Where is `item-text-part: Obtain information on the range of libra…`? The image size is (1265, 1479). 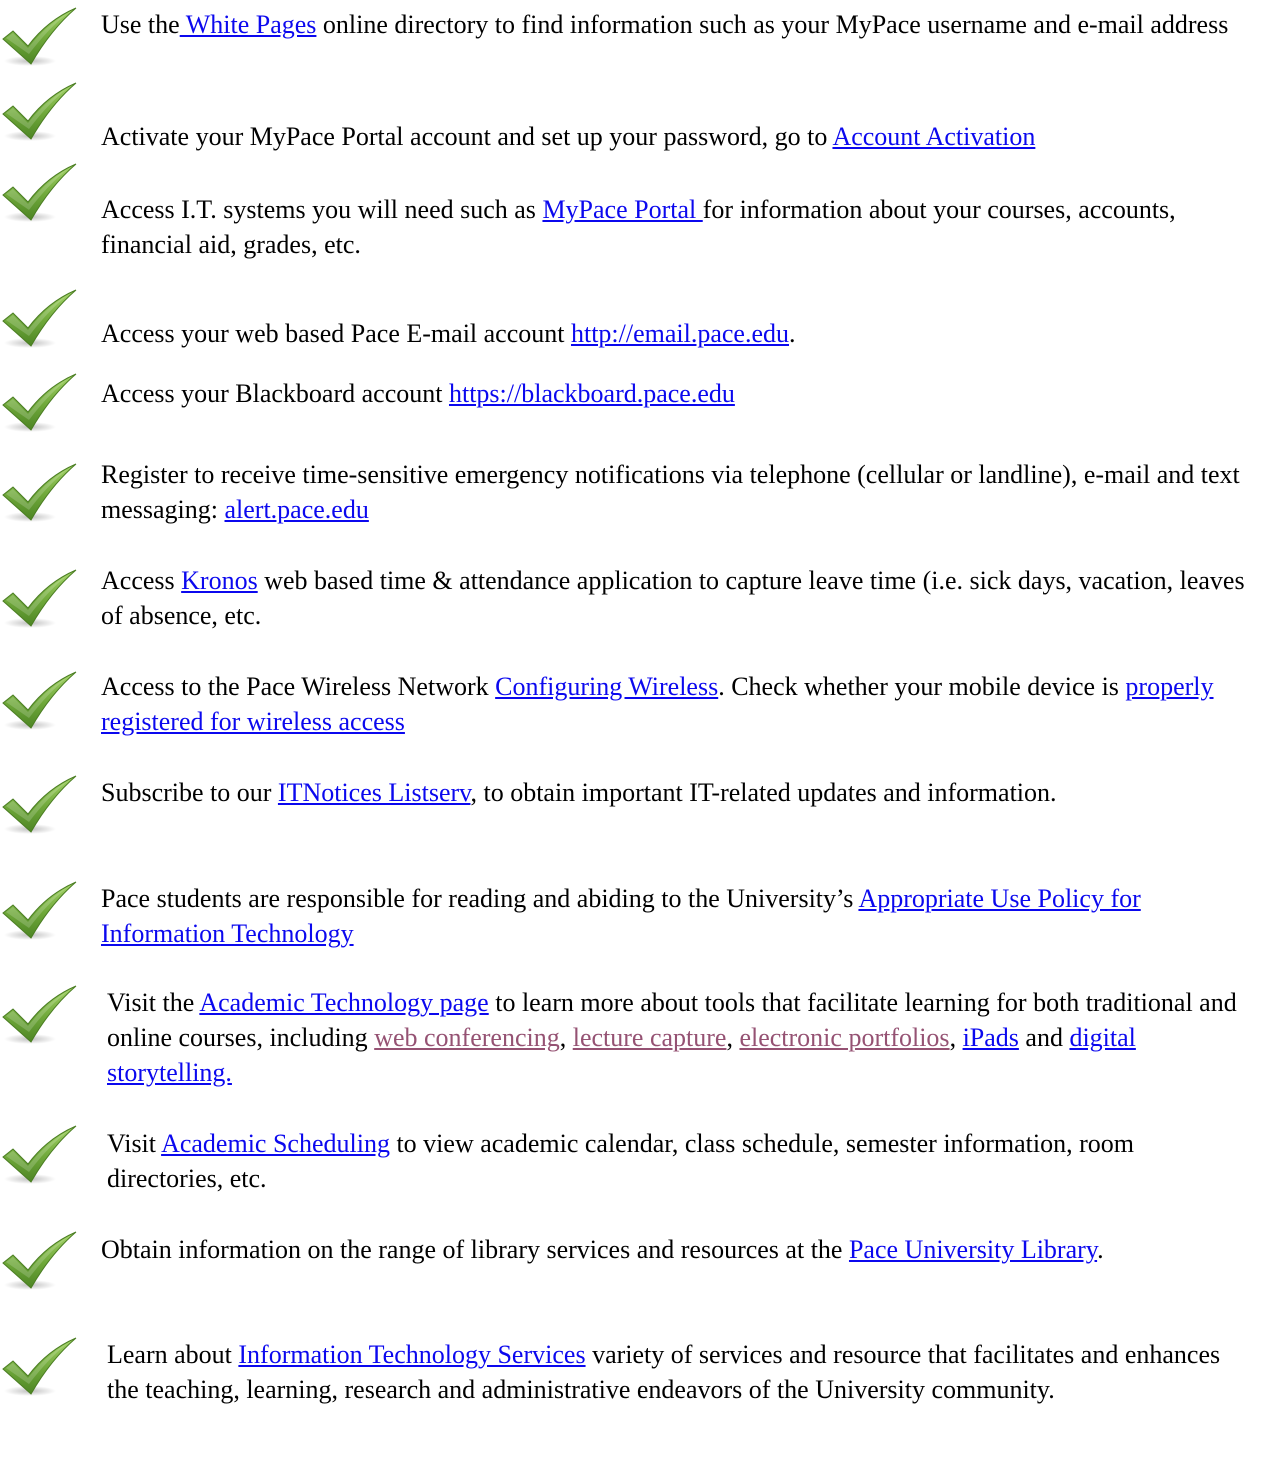 item-text-part: Obtain information on the range of libra… is located at coordinates (475, 1249).